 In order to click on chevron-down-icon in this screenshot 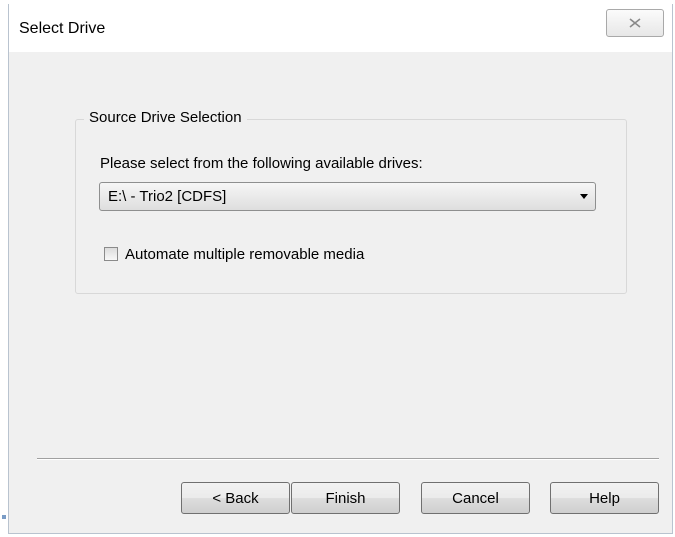, I will do `click(584, 196)`.